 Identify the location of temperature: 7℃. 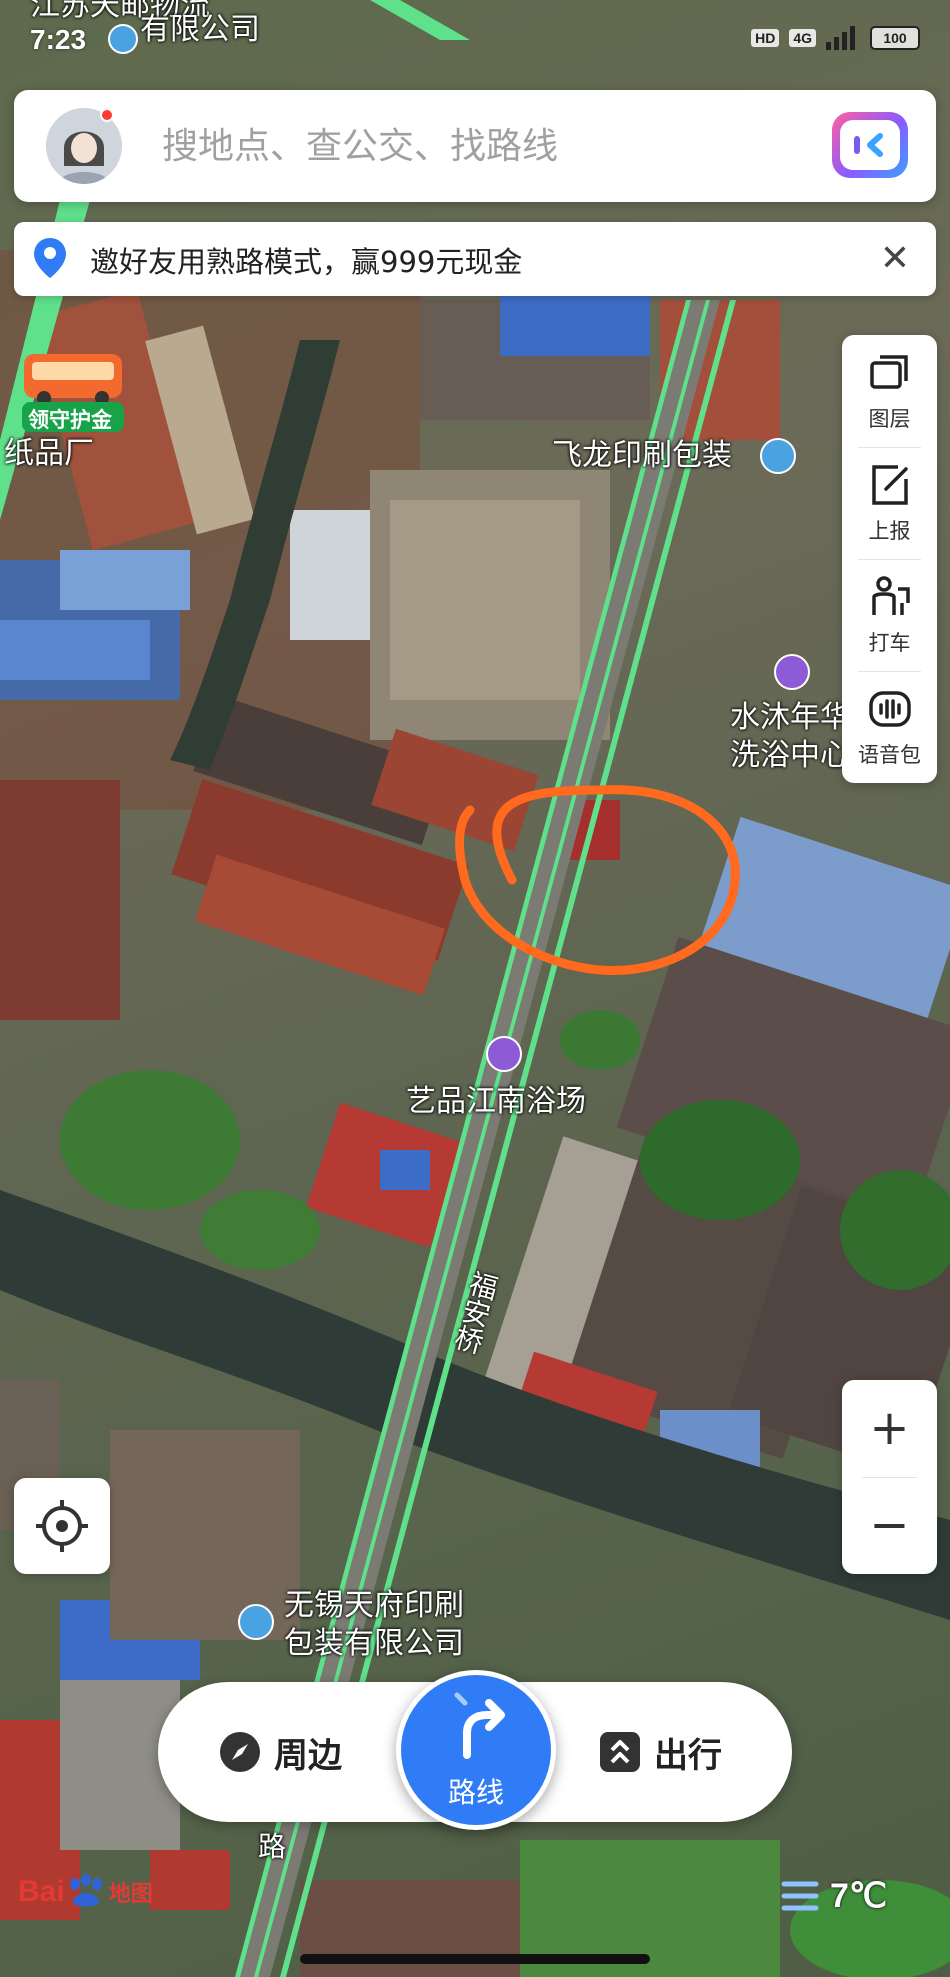
(859, 1896).